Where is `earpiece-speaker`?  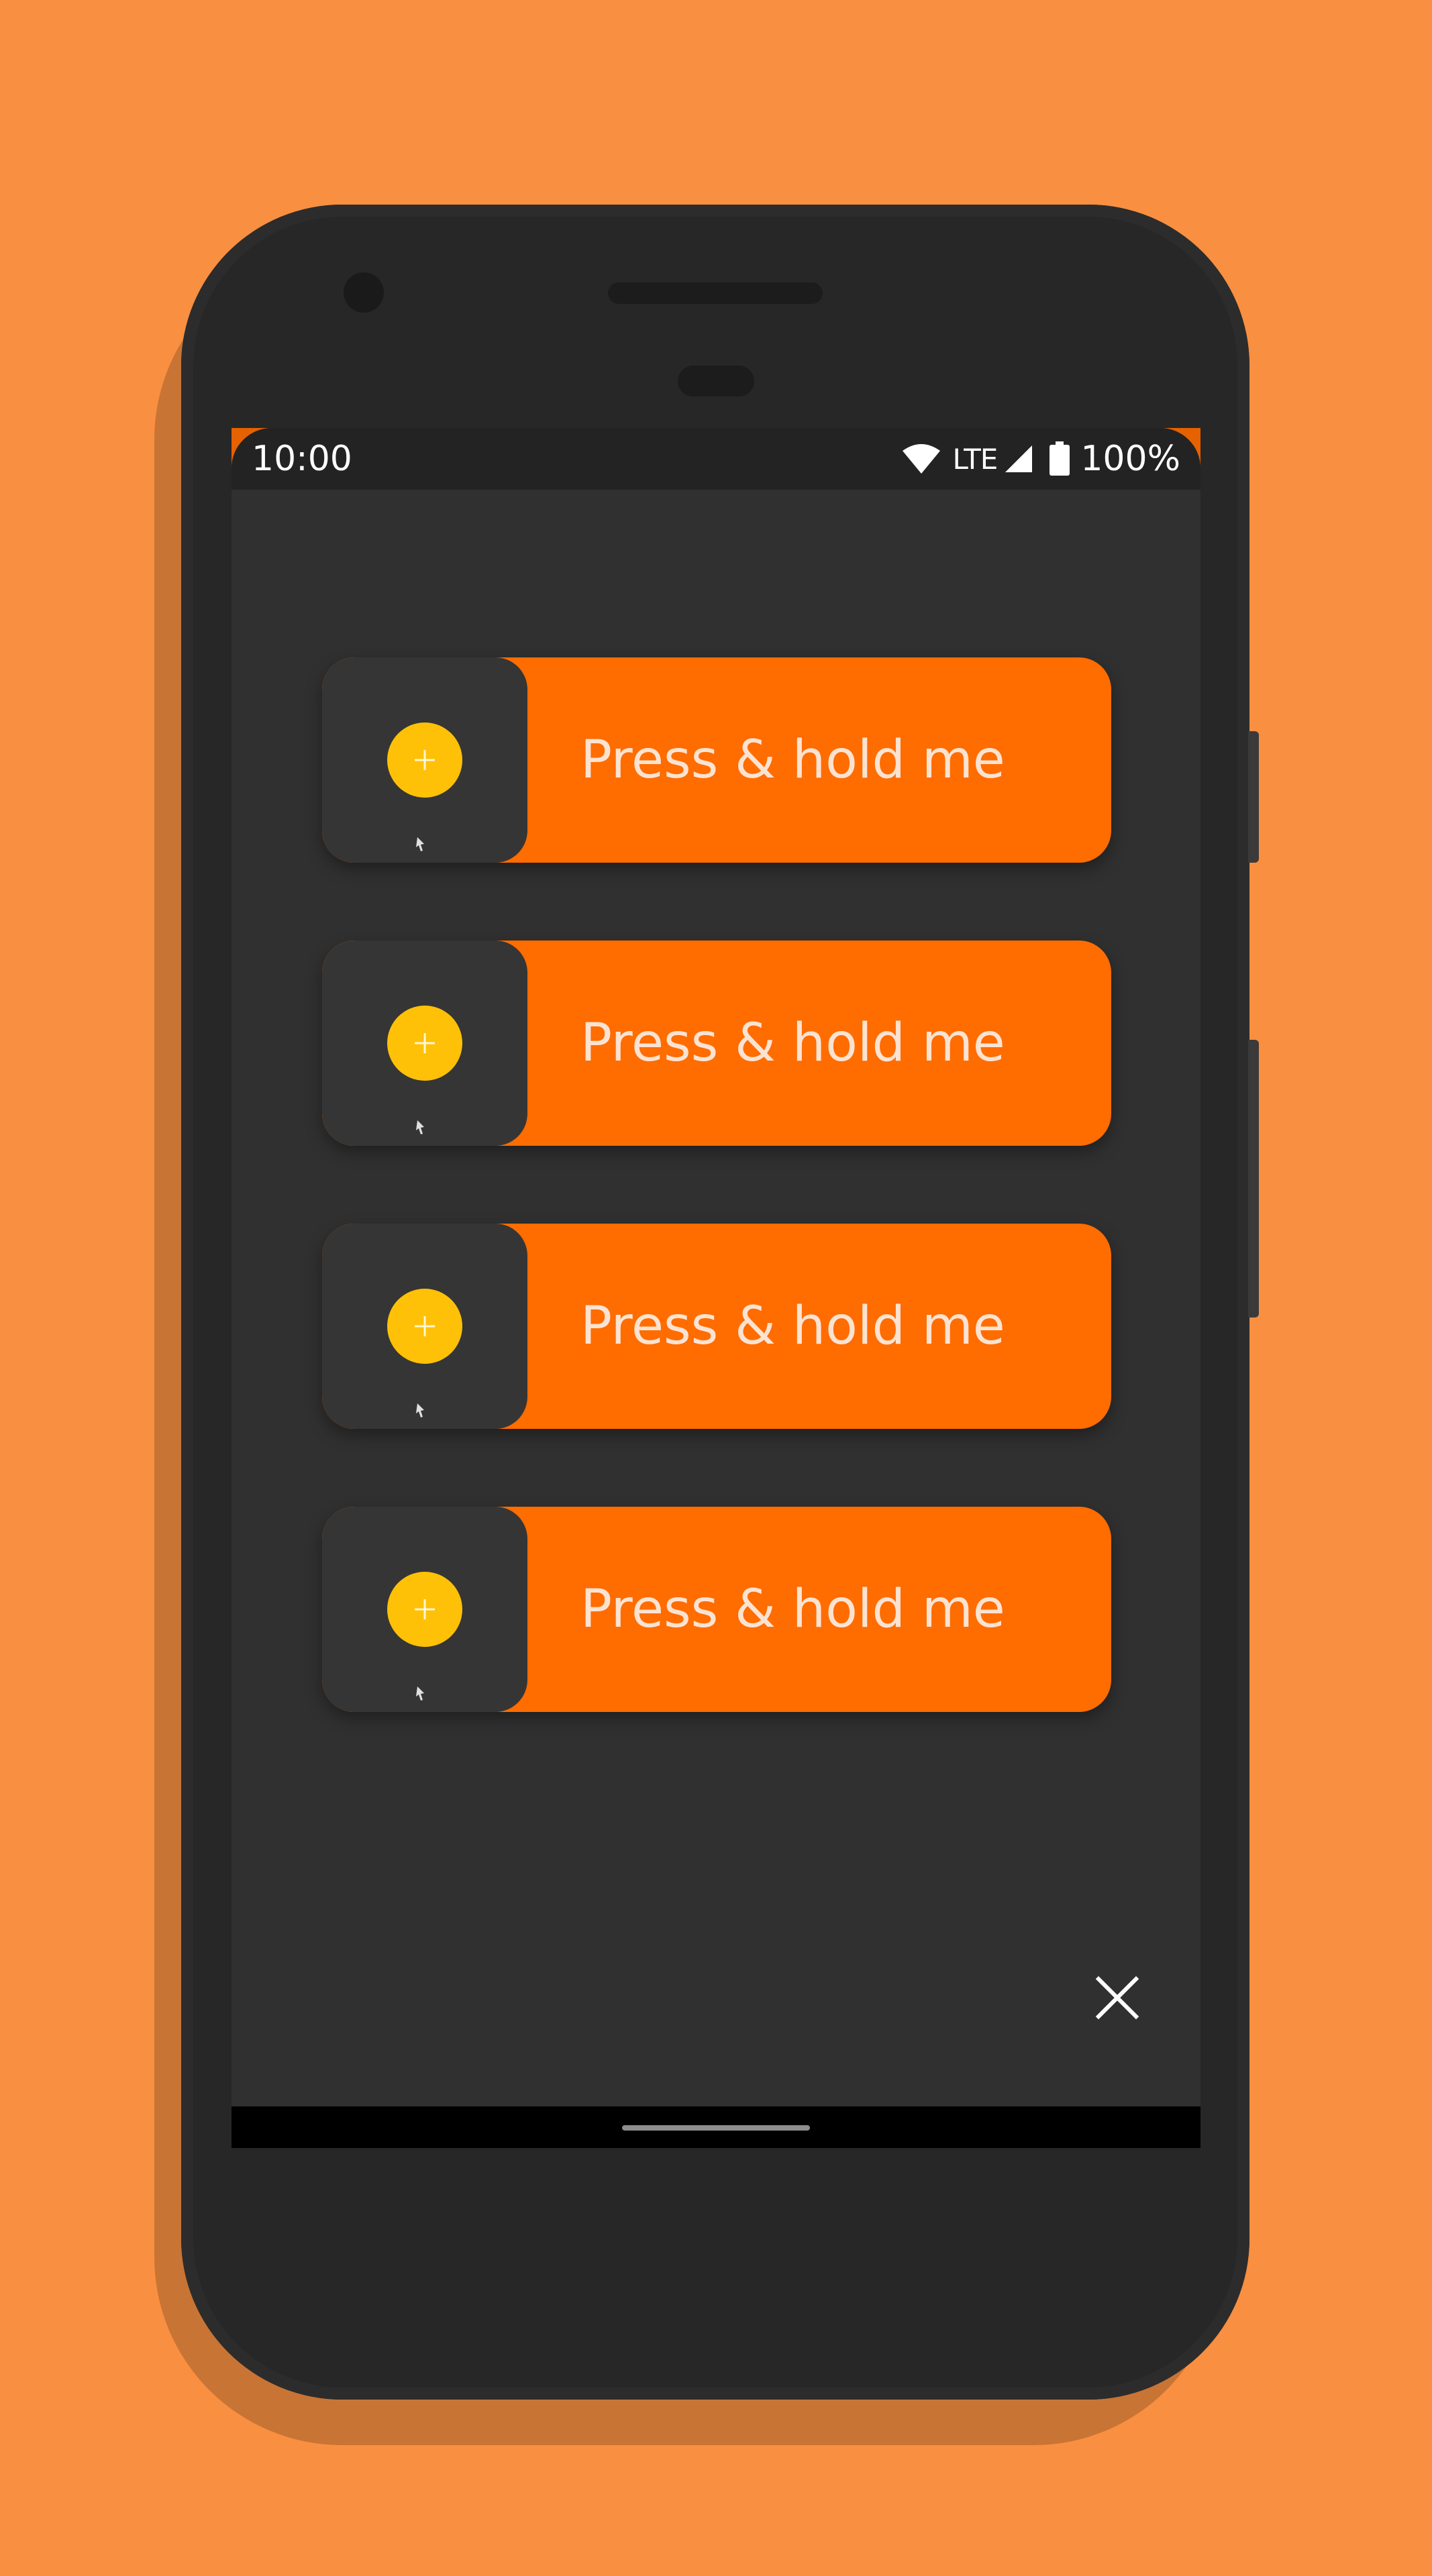 earpiece-speaker is located at coordinates (715, 293).